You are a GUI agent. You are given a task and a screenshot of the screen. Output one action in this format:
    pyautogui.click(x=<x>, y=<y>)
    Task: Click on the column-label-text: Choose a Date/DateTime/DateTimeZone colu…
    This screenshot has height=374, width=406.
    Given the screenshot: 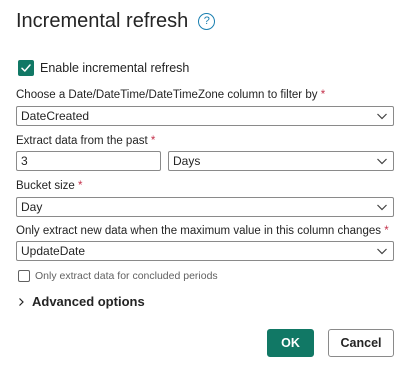 What is the action you would take?
    pyautogui.click(x=167, y=95)
    